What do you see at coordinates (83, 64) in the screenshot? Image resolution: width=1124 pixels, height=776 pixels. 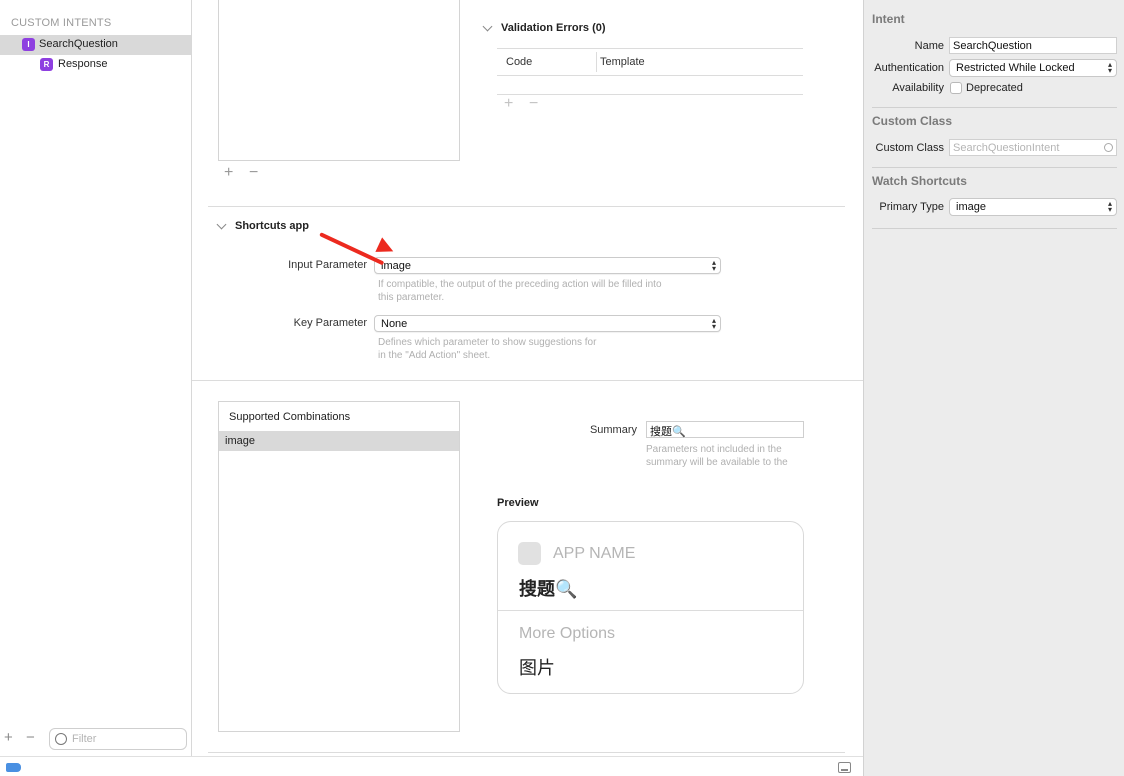 I see `sidebar-item-label: Response` at bounding box center [83, 64].